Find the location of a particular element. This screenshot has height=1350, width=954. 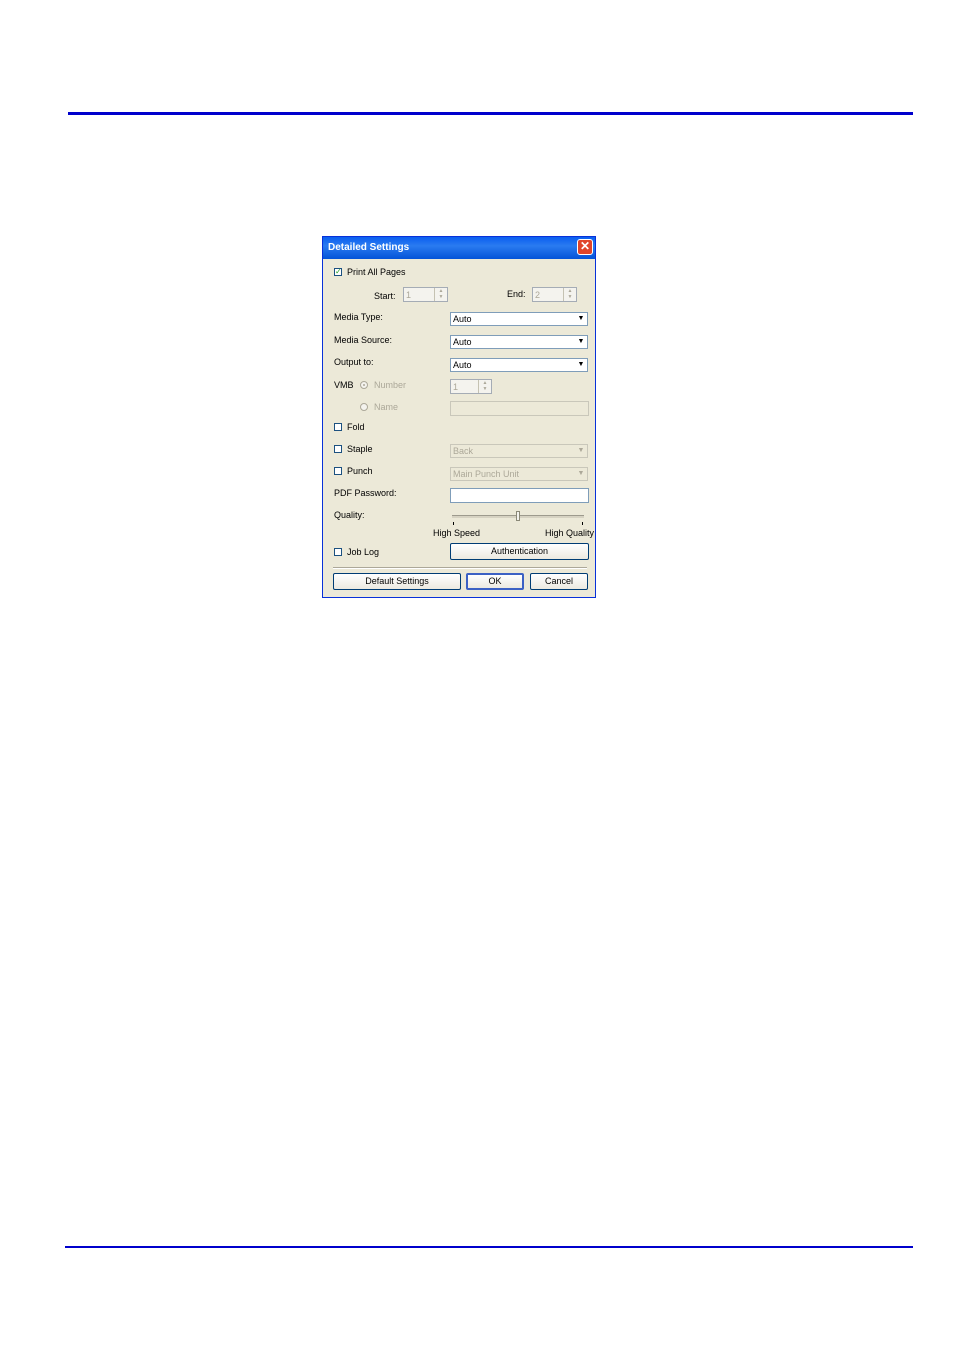

close-button: ✕ is located at coordinates (585, 247).